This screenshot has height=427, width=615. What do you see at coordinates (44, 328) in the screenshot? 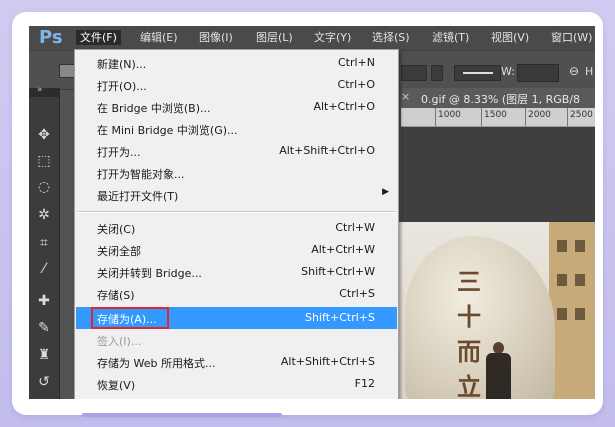
I see `brush-icon: ✎` at bounding box center [44, 328].